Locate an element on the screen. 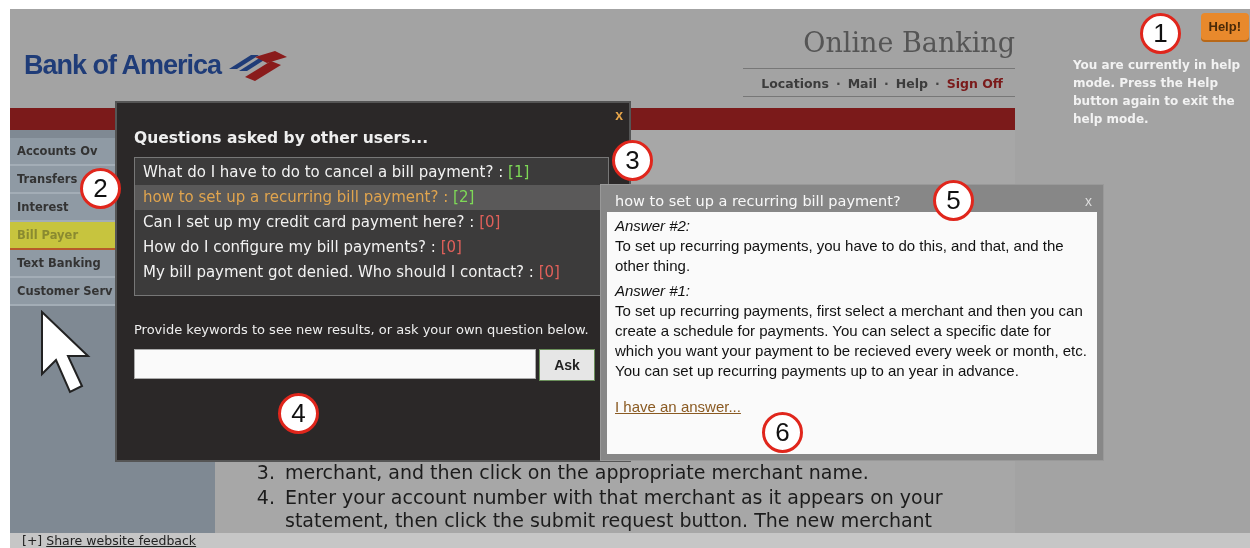 This screenshot has width=1250, height=548. question-input-field is located at coordinates (335, 364).